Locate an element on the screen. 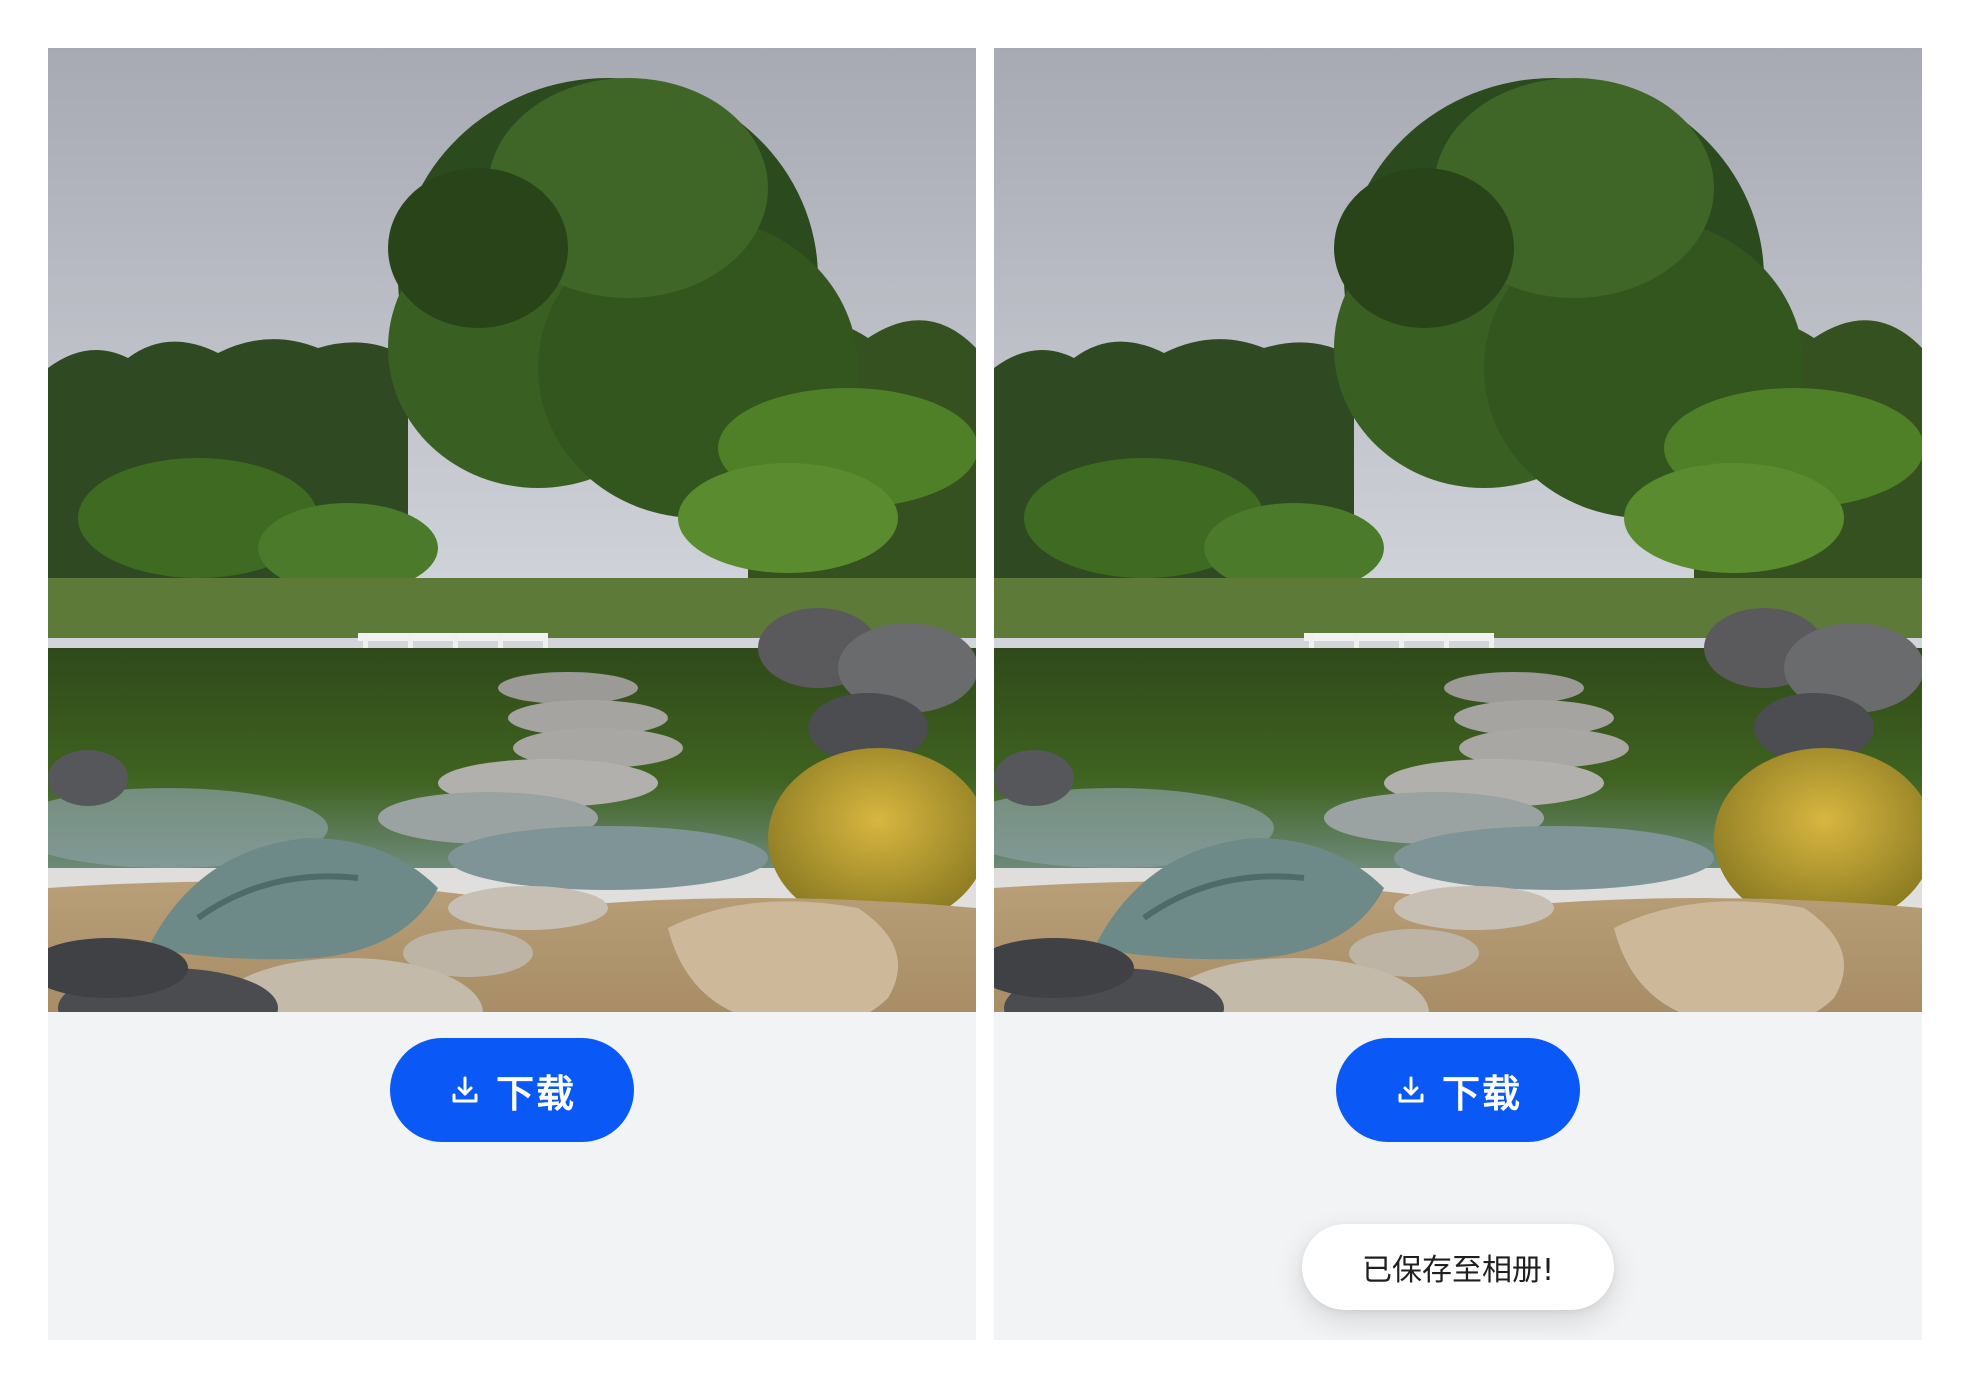  saved-toast: 已保存至相册! is located at coordinates (1458, 1267).